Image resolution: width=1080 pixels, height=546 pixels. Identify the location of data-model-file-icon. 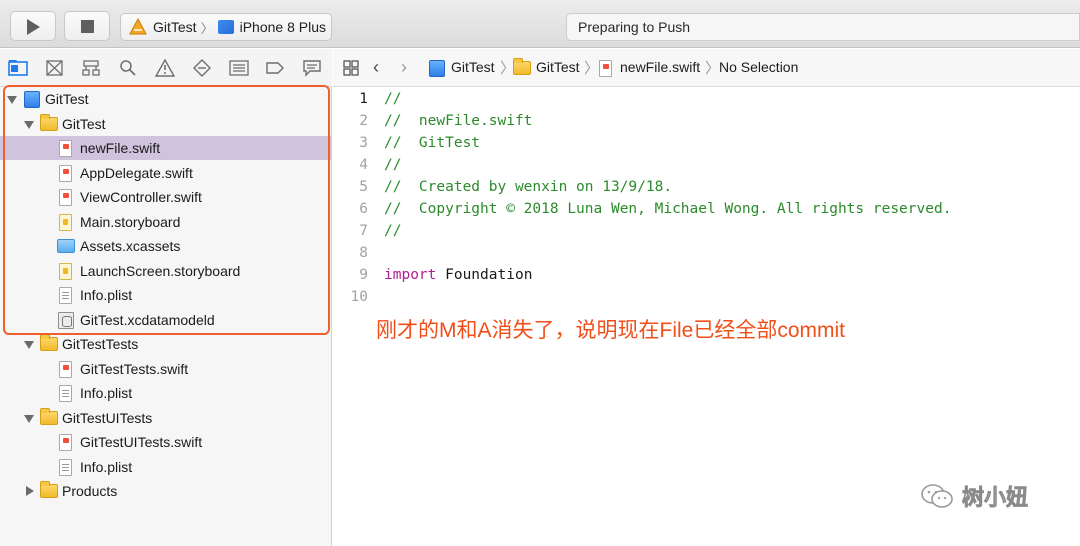
(66, 320).